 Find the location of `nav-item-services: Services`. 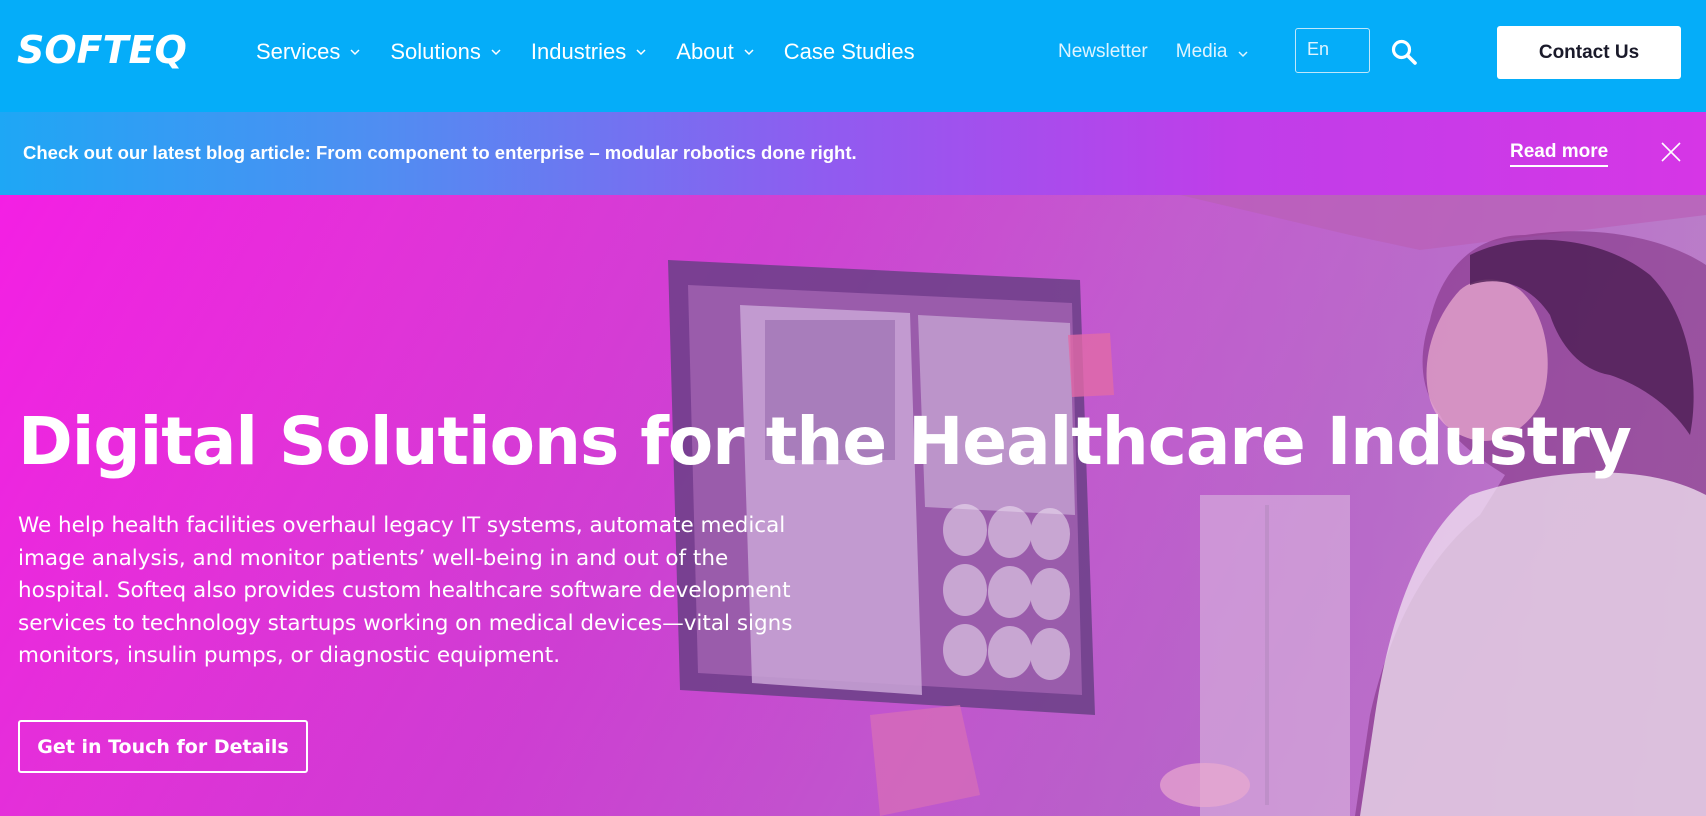

nav-item-services: Services is located at coordinates (309, 52).